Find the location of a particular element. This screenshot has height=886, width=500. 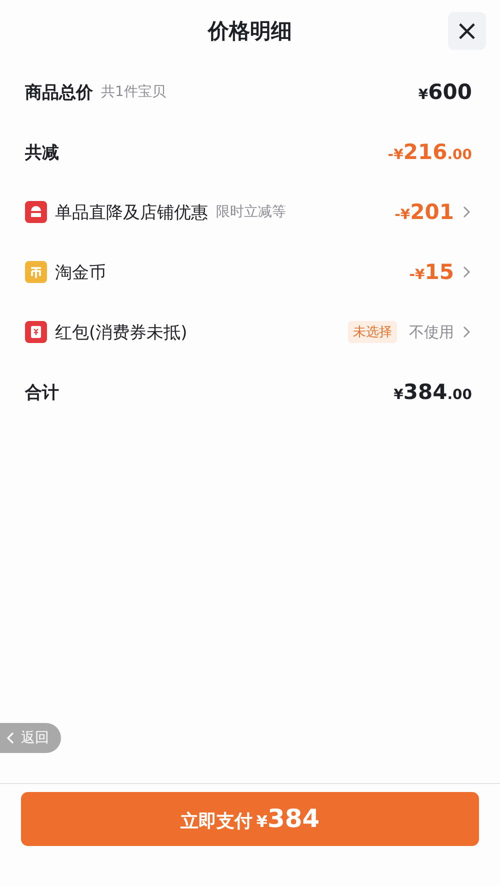

shop-icon is located at coordinates (36, 212).